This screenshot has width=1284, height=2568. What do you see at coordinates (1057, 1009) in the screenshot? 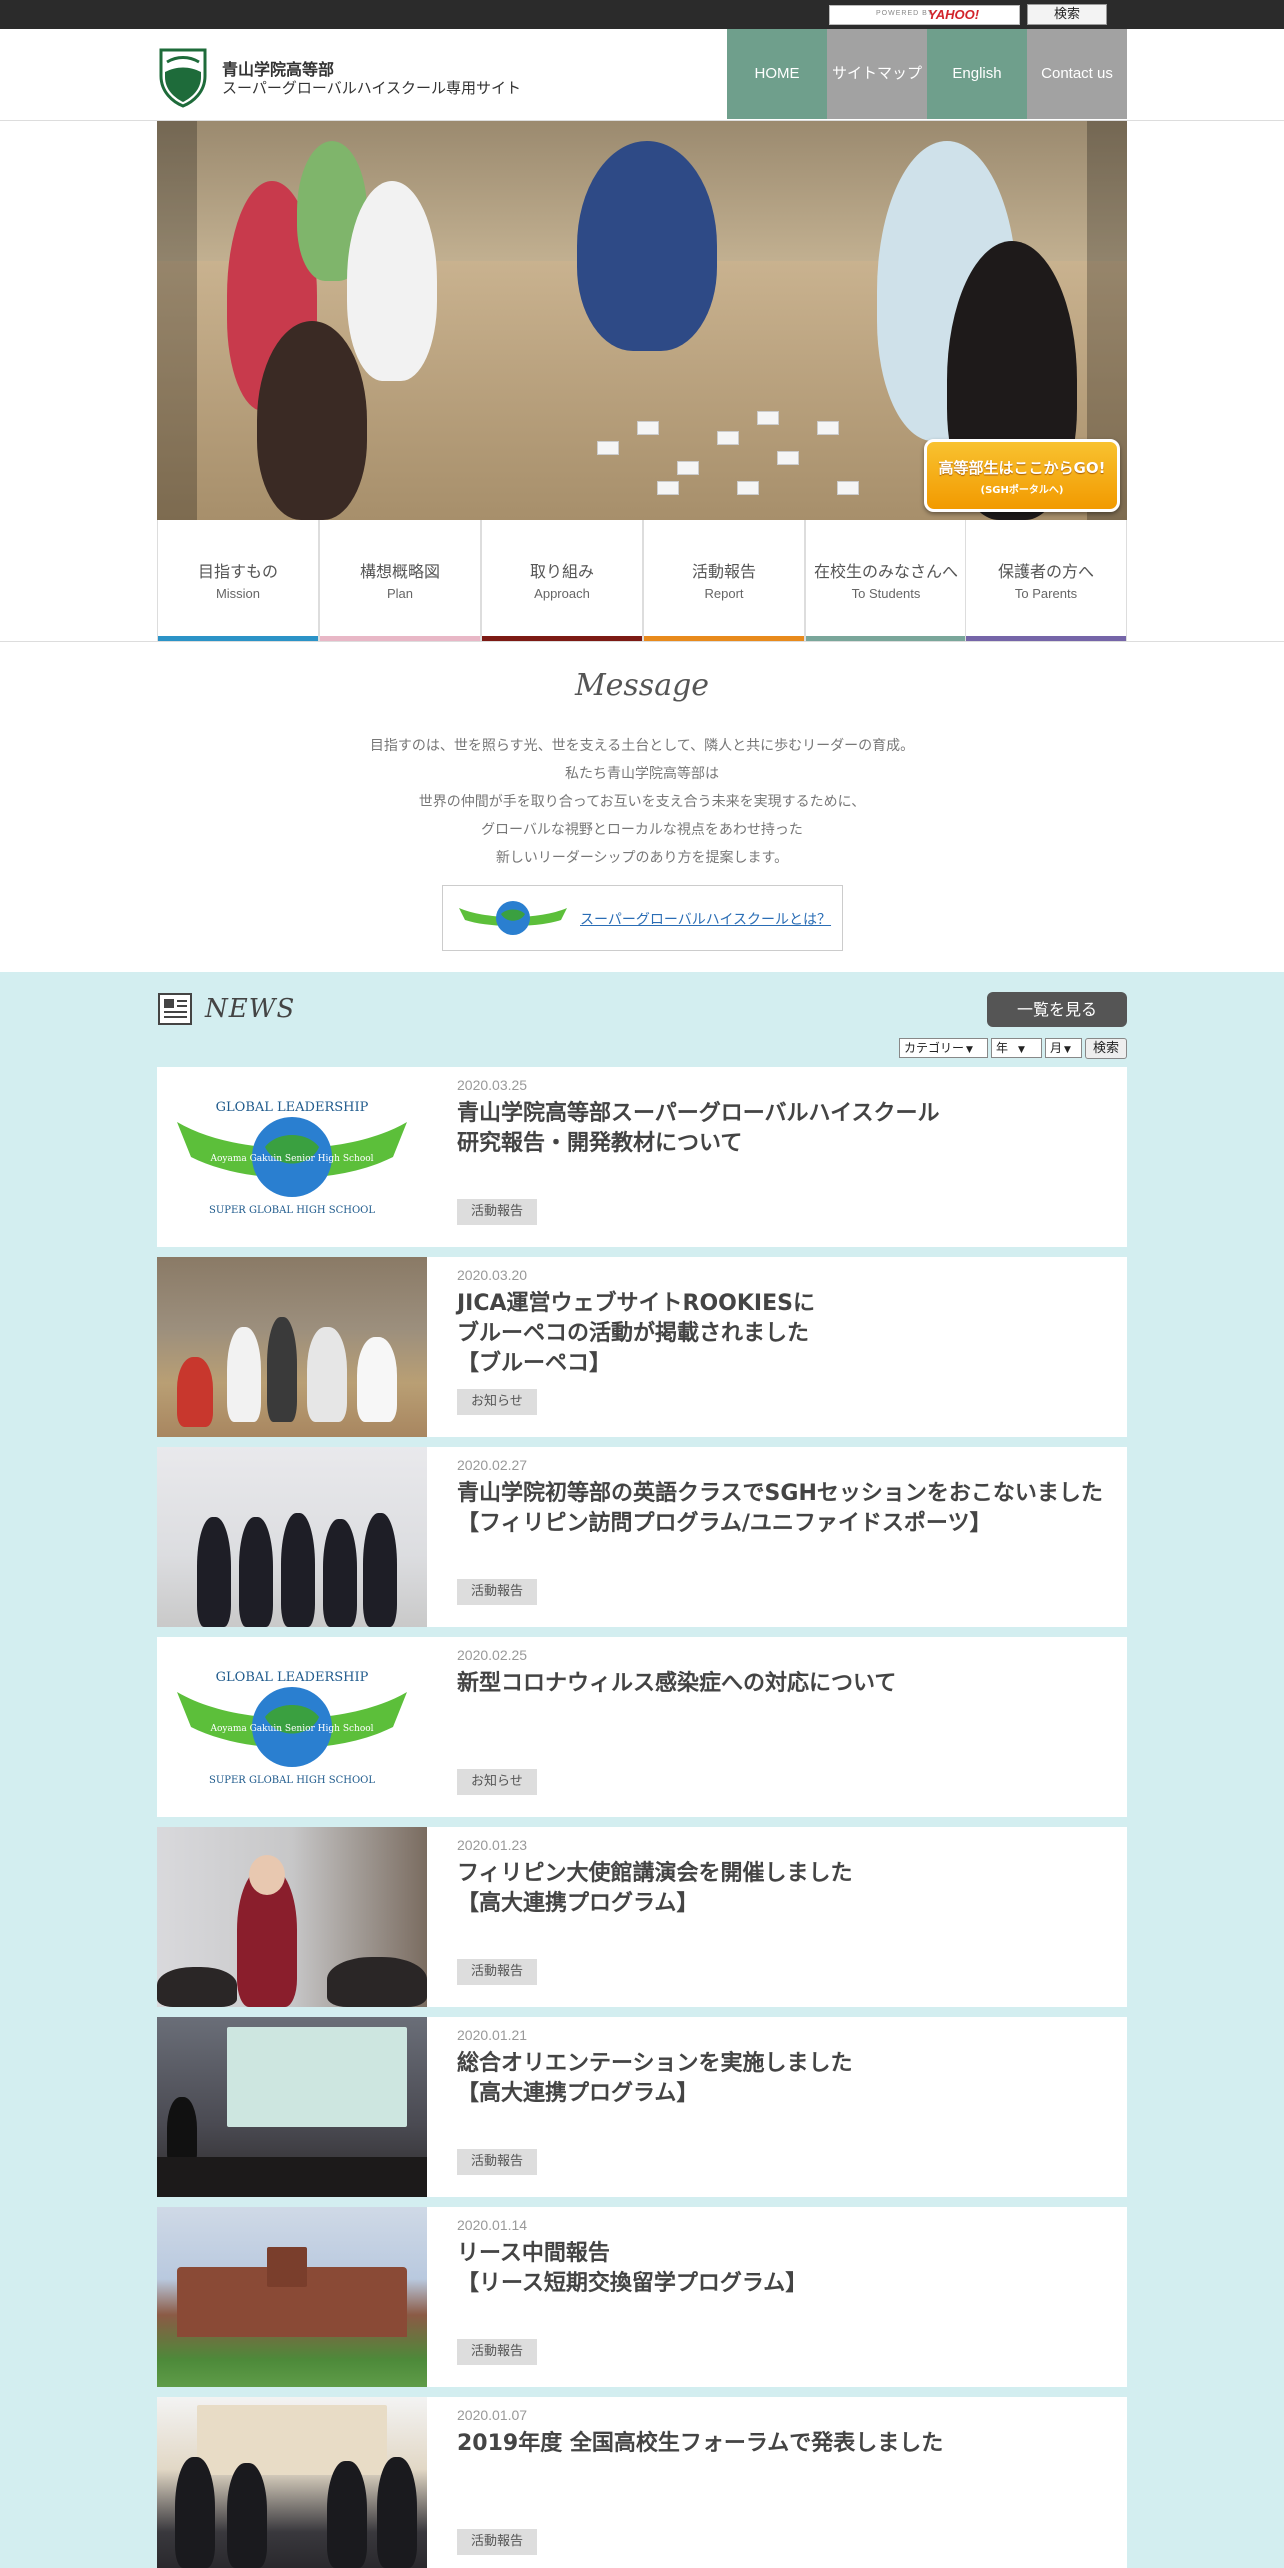
I see `news-list-button: 一覧を見る` at bounding box center [1057, 1009].